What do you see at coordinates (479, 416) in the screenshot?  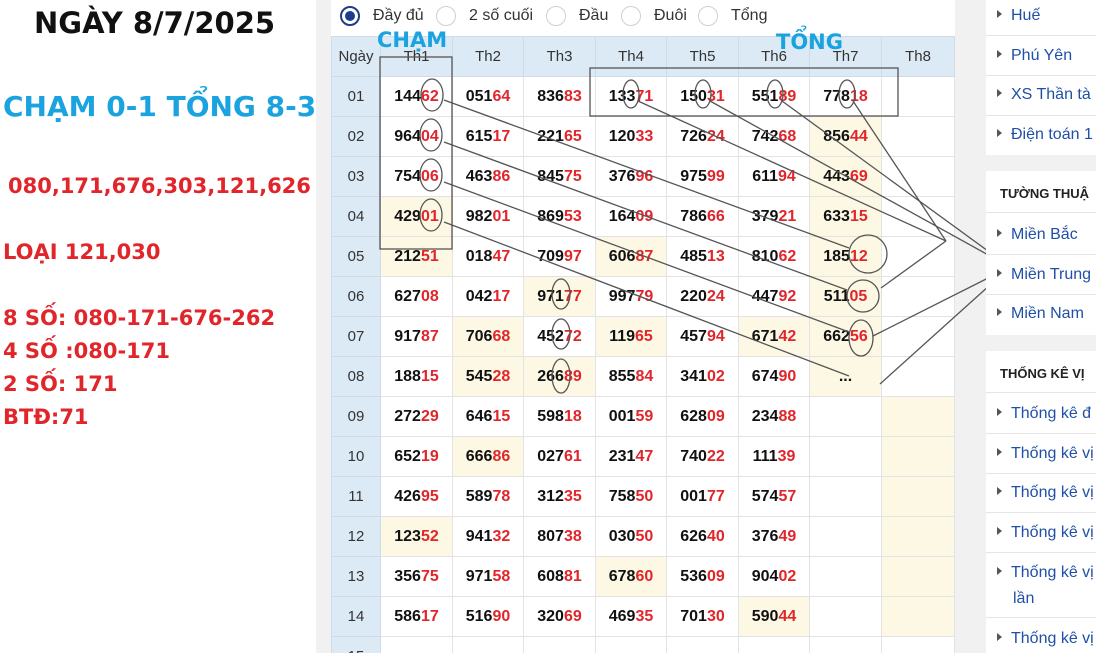 I see `result-prefix: 646` at bounding box center [479, 416].